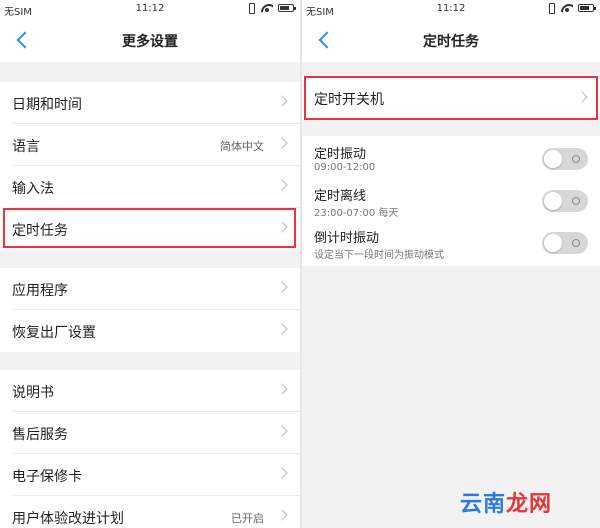 This screenshot has width=600, height=528. I want to click on settings-item-after-sales: 售后服务, so click(150, 433).